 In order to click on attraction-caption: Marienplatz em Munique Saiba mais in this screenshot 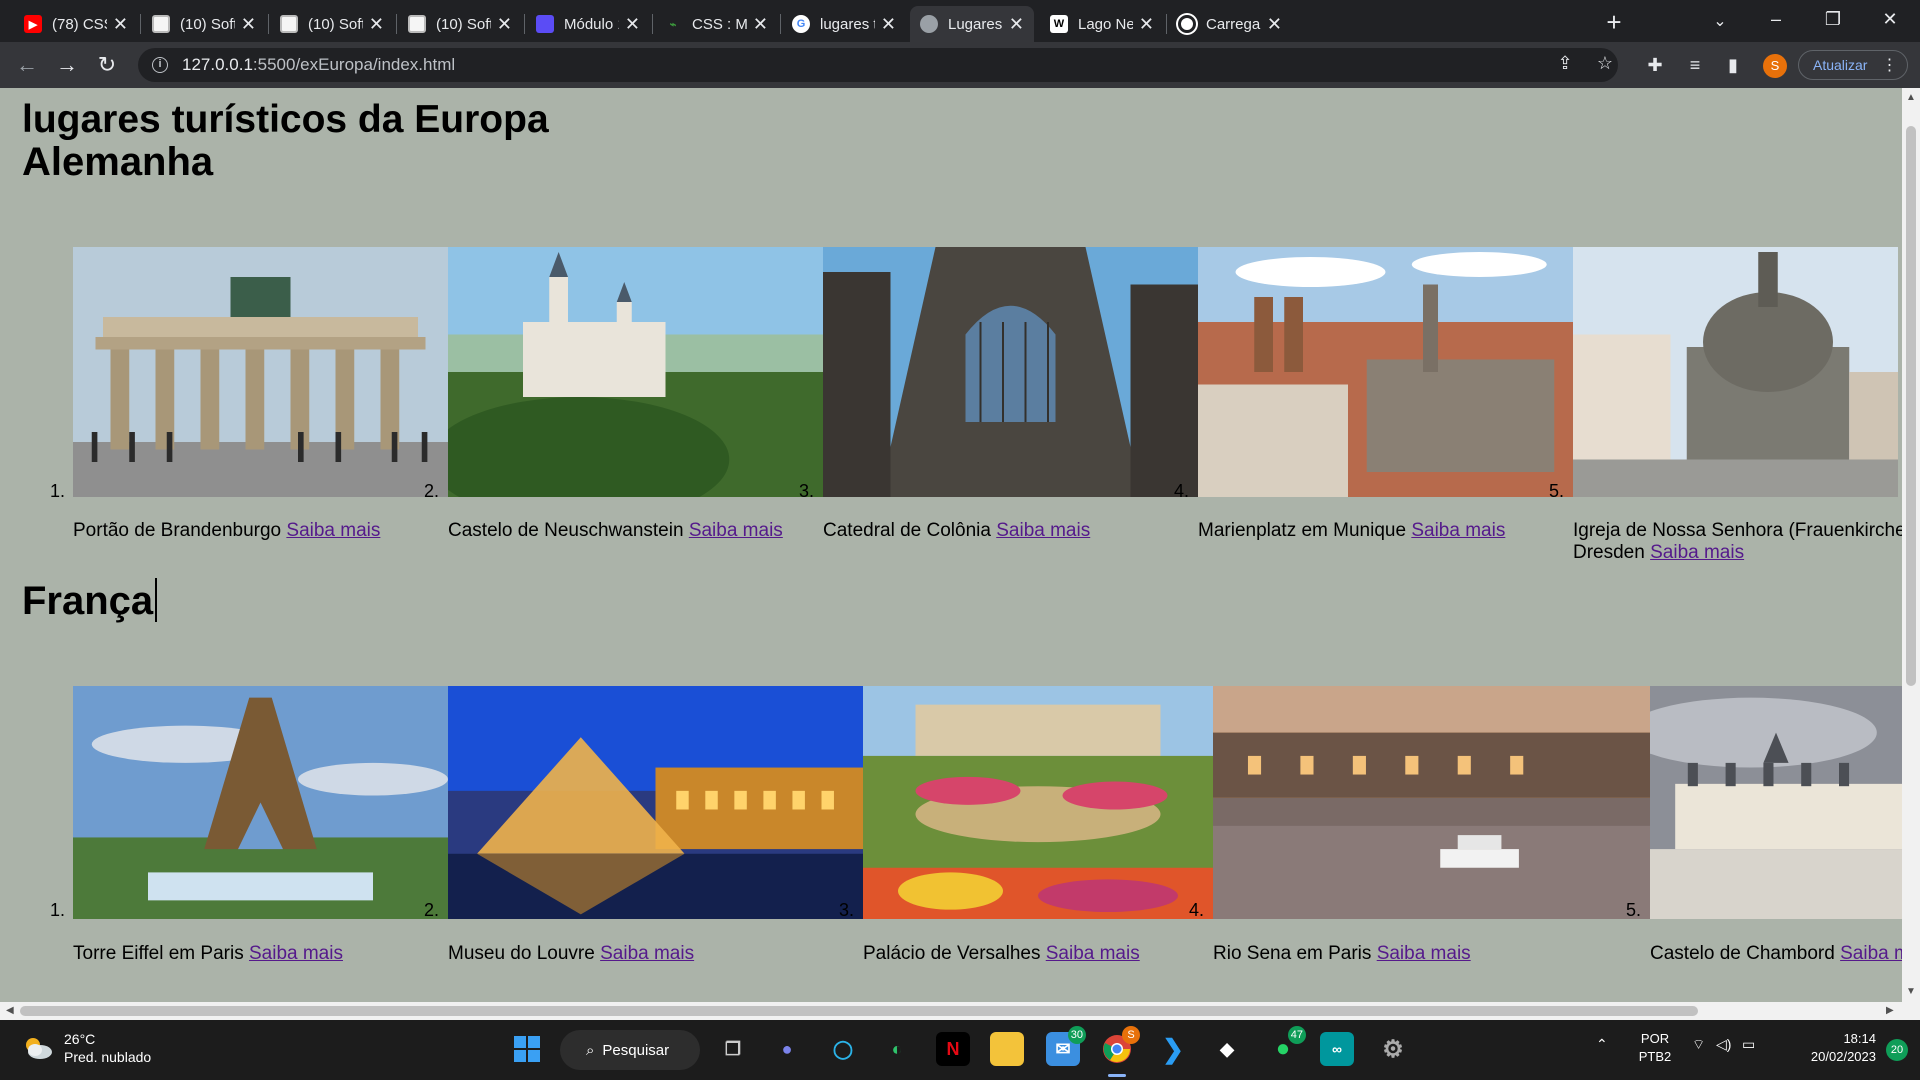, I will do `click(1351, 531)`.